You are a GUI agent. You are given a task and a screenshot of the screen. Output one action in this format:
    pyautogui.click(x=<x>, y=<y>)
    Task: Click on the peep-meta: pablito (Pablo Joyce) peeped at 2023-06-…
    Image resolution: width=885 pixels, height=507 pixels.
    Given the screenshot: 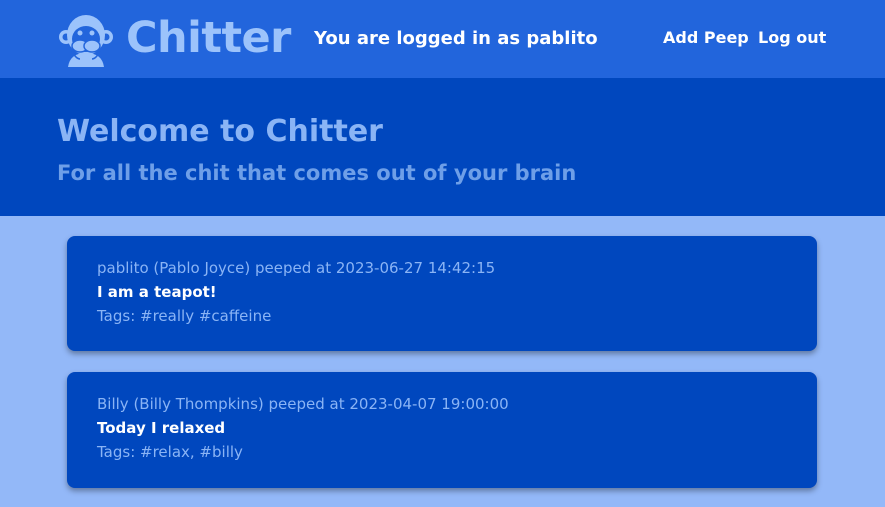 What is the action you would take?
    pyautogui.click(x=296, y=268)
    